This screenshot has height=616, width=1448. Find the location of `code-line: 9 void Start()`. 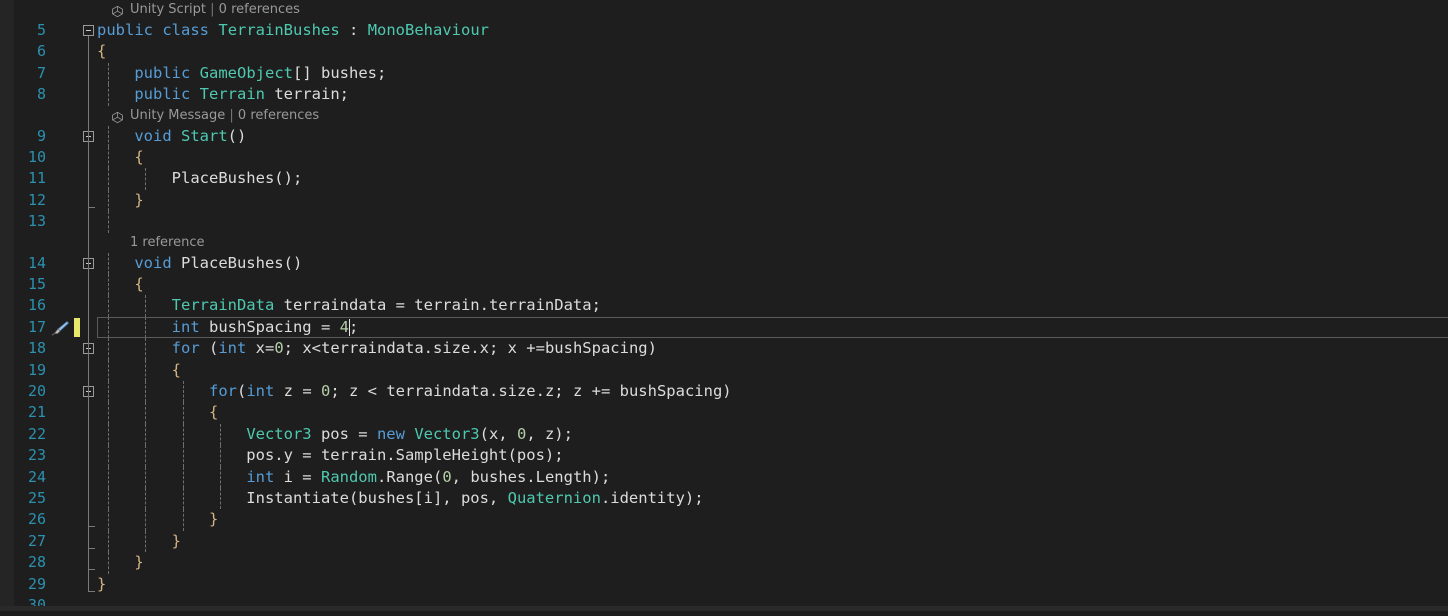

code-line: 9 void Start() is located at coordinates (724, 136).